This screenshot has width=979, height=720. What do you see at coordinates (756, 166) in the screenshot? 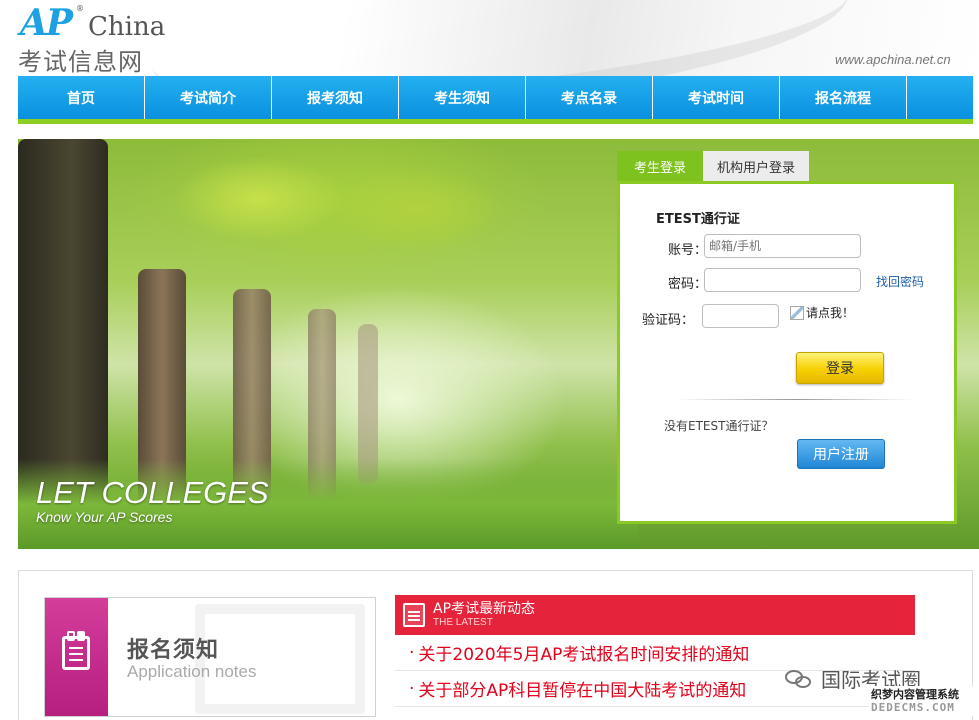
I see `tab-org-login: 机构用户登录` at bounding box center [756, 166].